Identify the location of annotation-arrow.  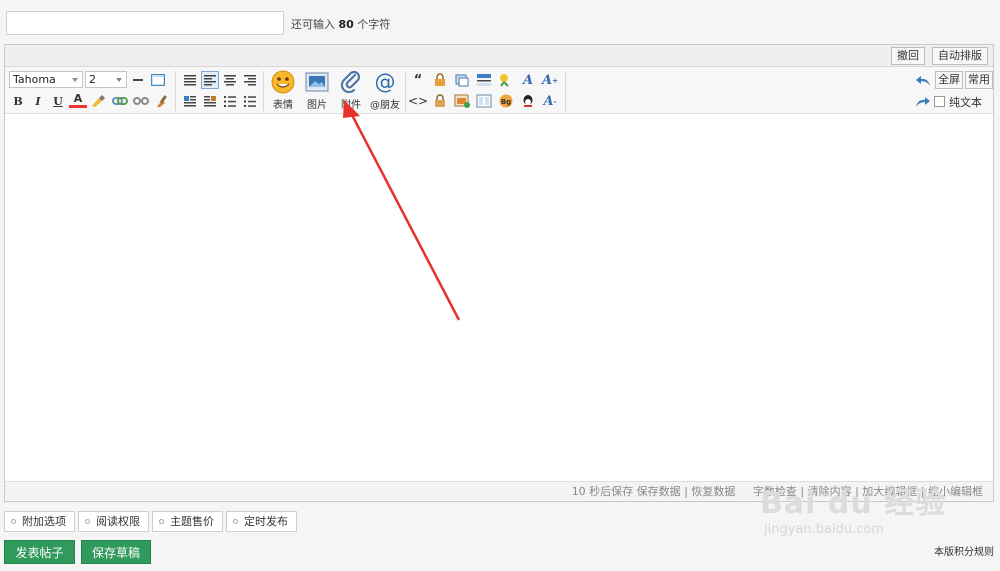
(402, 210).